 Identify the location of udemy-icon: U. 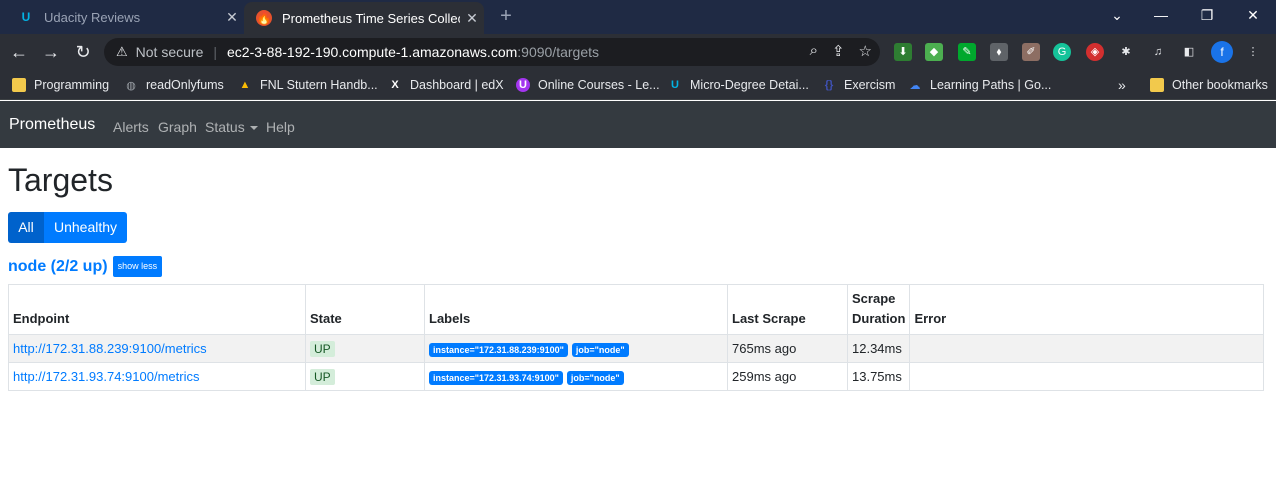
(523, 85).